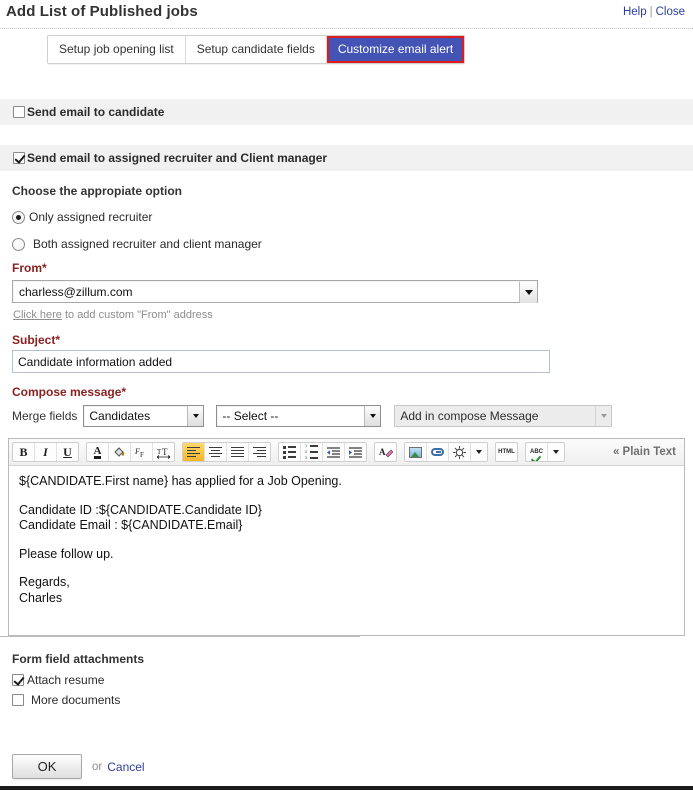 This screenshot has width=693, height=790. Describe the element at coordinates (69, 392) in the screenshot. I see `compose-message-label: Compose message*` at that location.